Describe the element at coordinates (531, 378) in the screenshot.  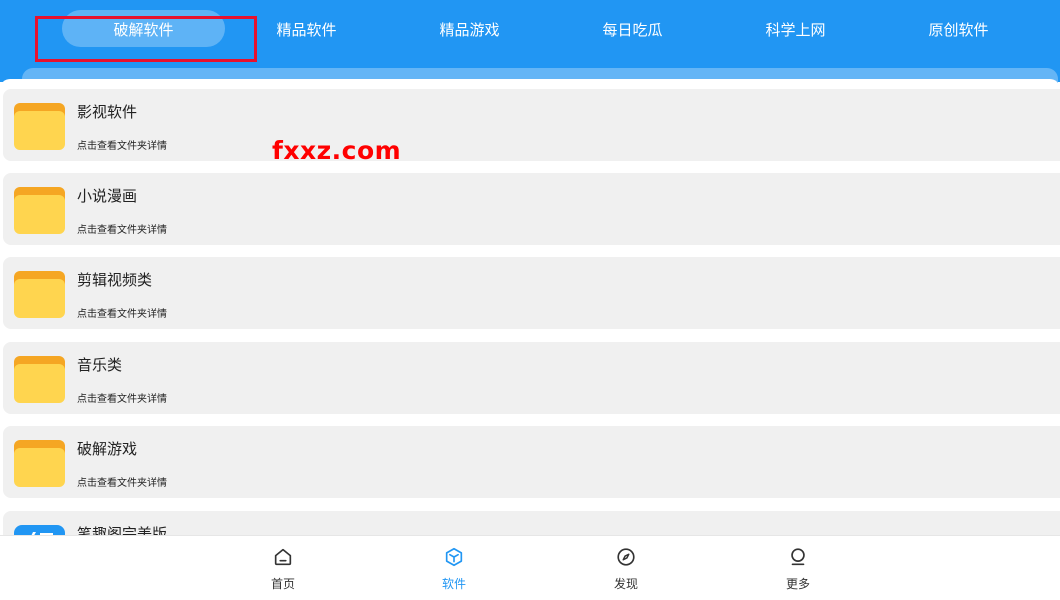
I see `folder-card-music: 音乐类 点击查看文件夹详情` at that location.